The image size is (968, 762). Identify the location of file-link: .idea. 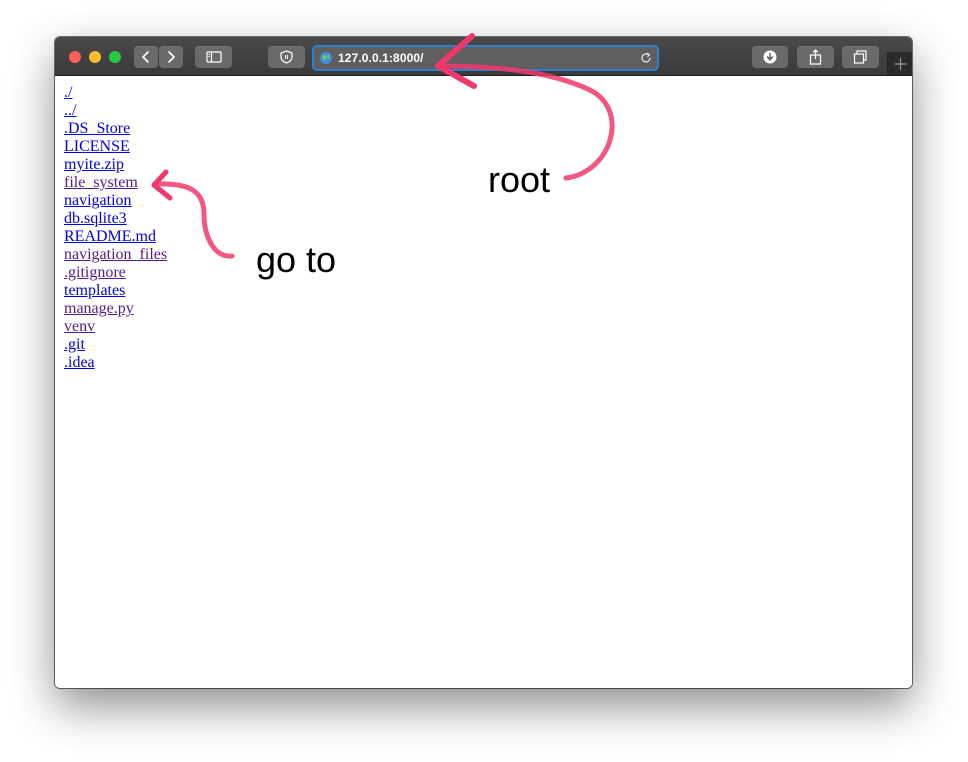
(79, 362).